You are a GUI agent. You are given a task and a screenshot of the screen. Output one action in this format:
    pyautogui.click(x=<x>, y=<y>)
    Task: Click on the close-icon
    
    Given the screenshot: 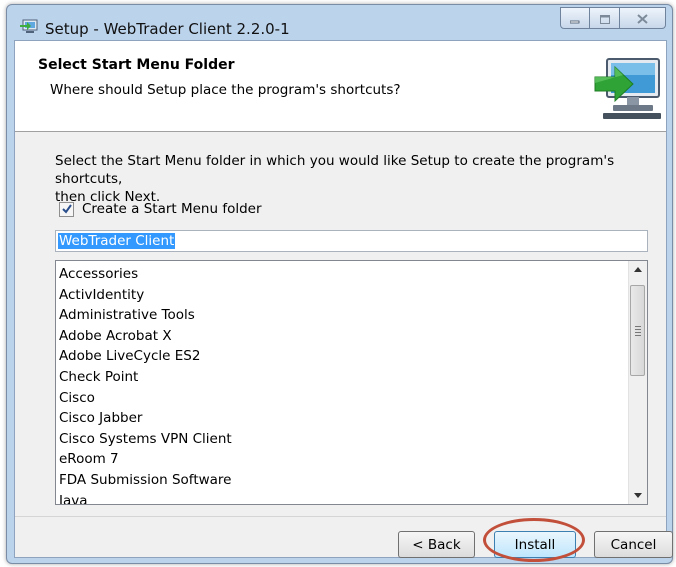 What is the action you would take?
    pyautogui.click(x=642, y=18)
    